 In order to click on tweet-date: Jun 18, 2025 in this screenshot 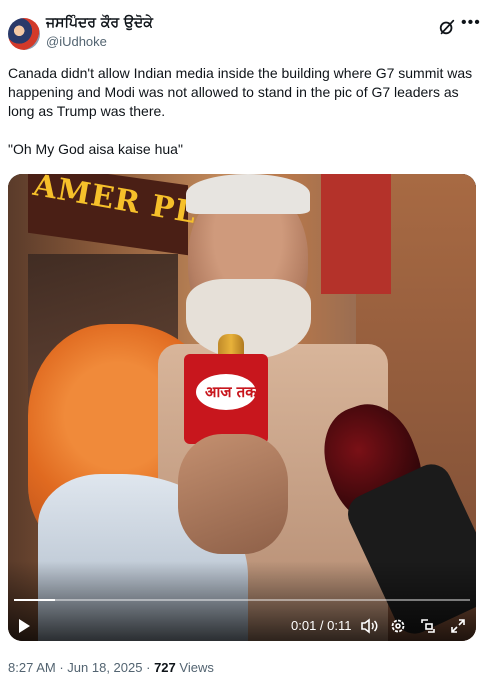, I will do `click(104, 667)`.